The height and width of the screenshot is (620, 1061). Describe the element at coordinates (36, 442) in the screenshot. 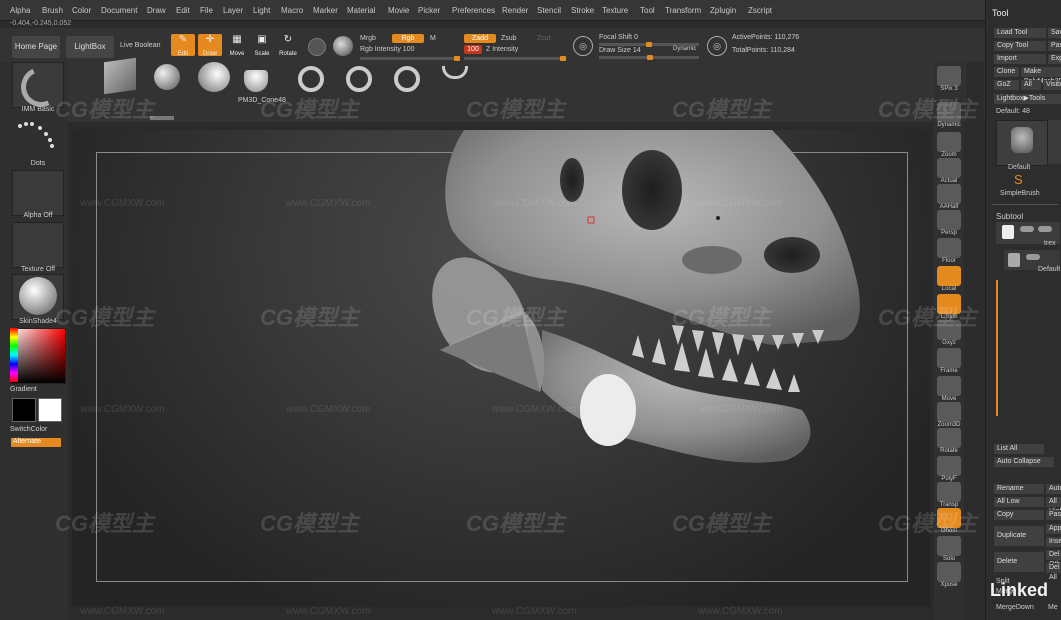

I see `alternate-button: Alternate` at that location.